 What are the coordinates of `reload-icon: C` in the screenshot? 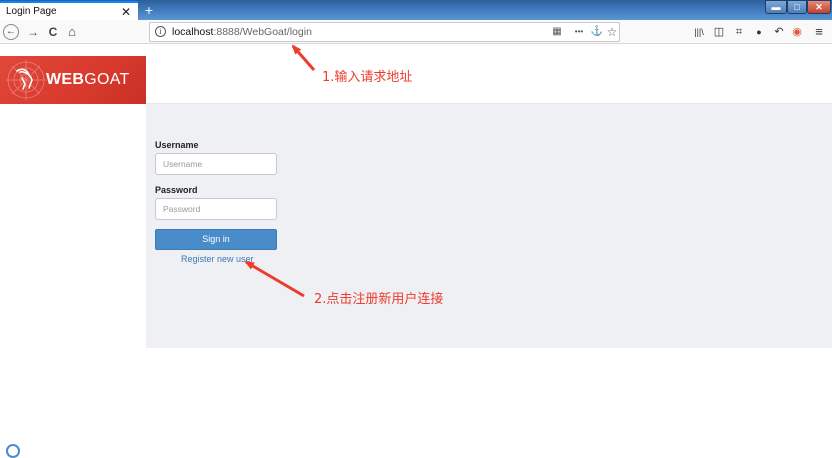 It's located at (53, 32).